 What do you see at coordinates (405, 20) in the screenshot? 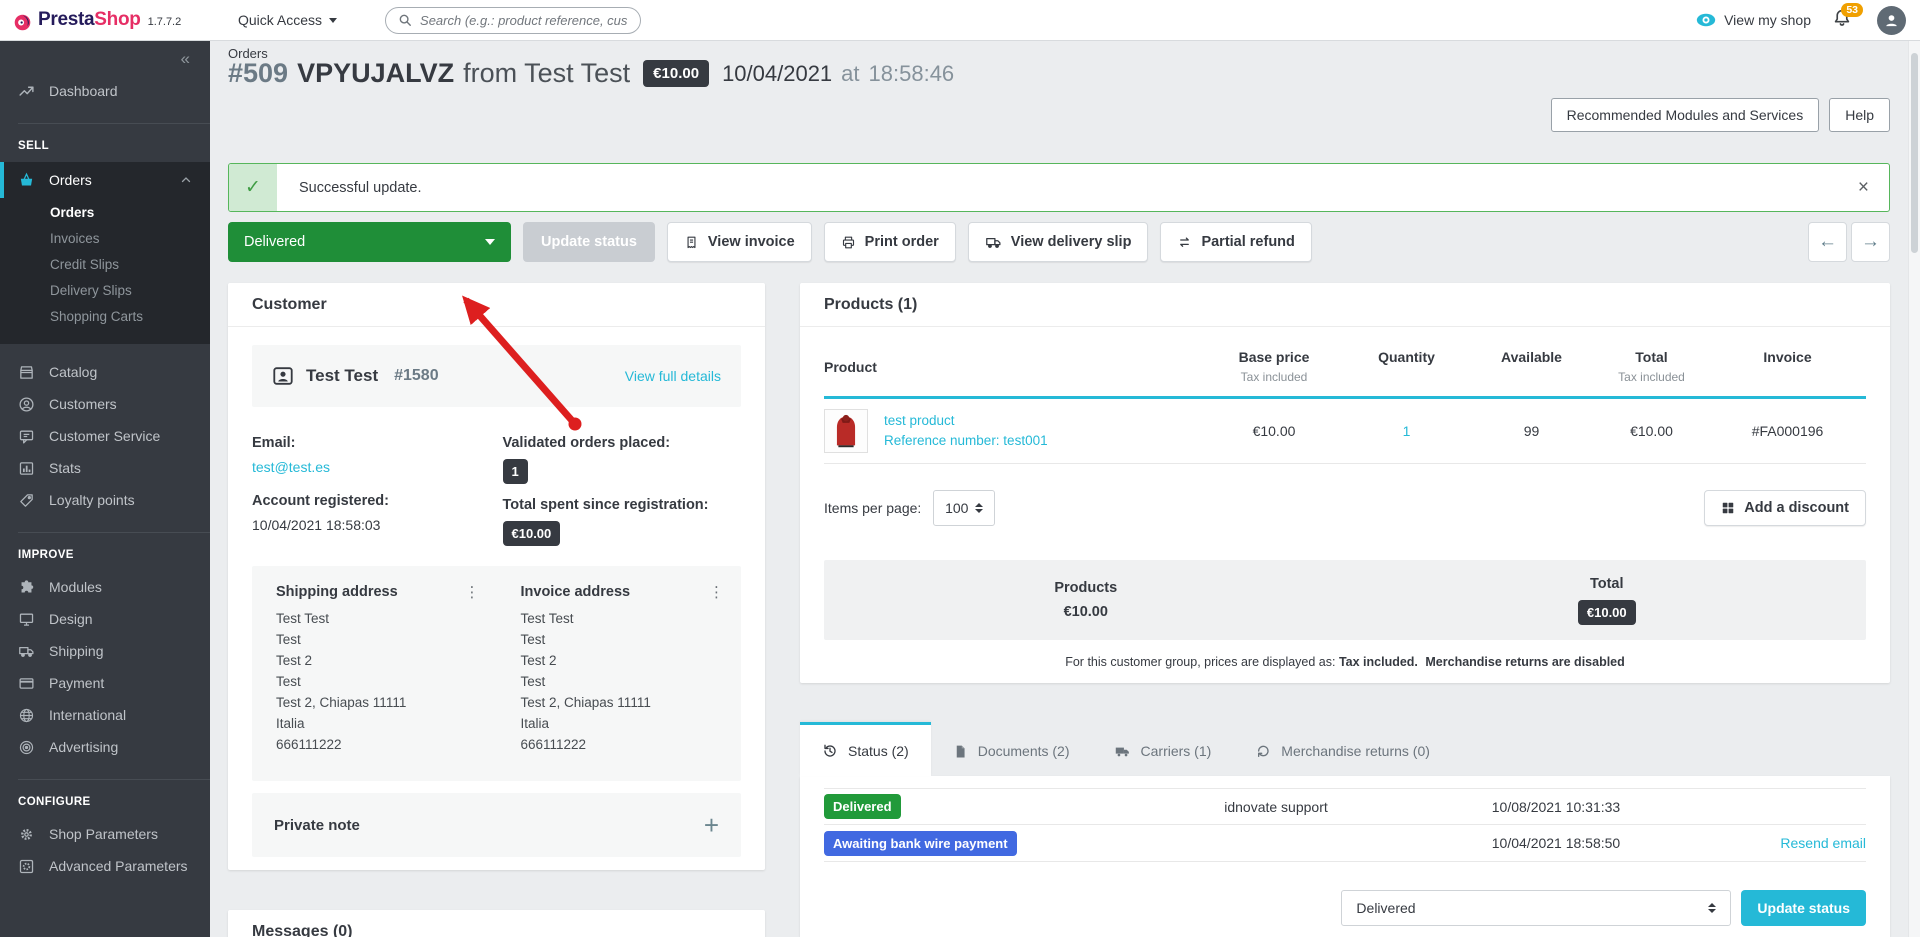
I see `search-icon` at bounding box center [405, 20].